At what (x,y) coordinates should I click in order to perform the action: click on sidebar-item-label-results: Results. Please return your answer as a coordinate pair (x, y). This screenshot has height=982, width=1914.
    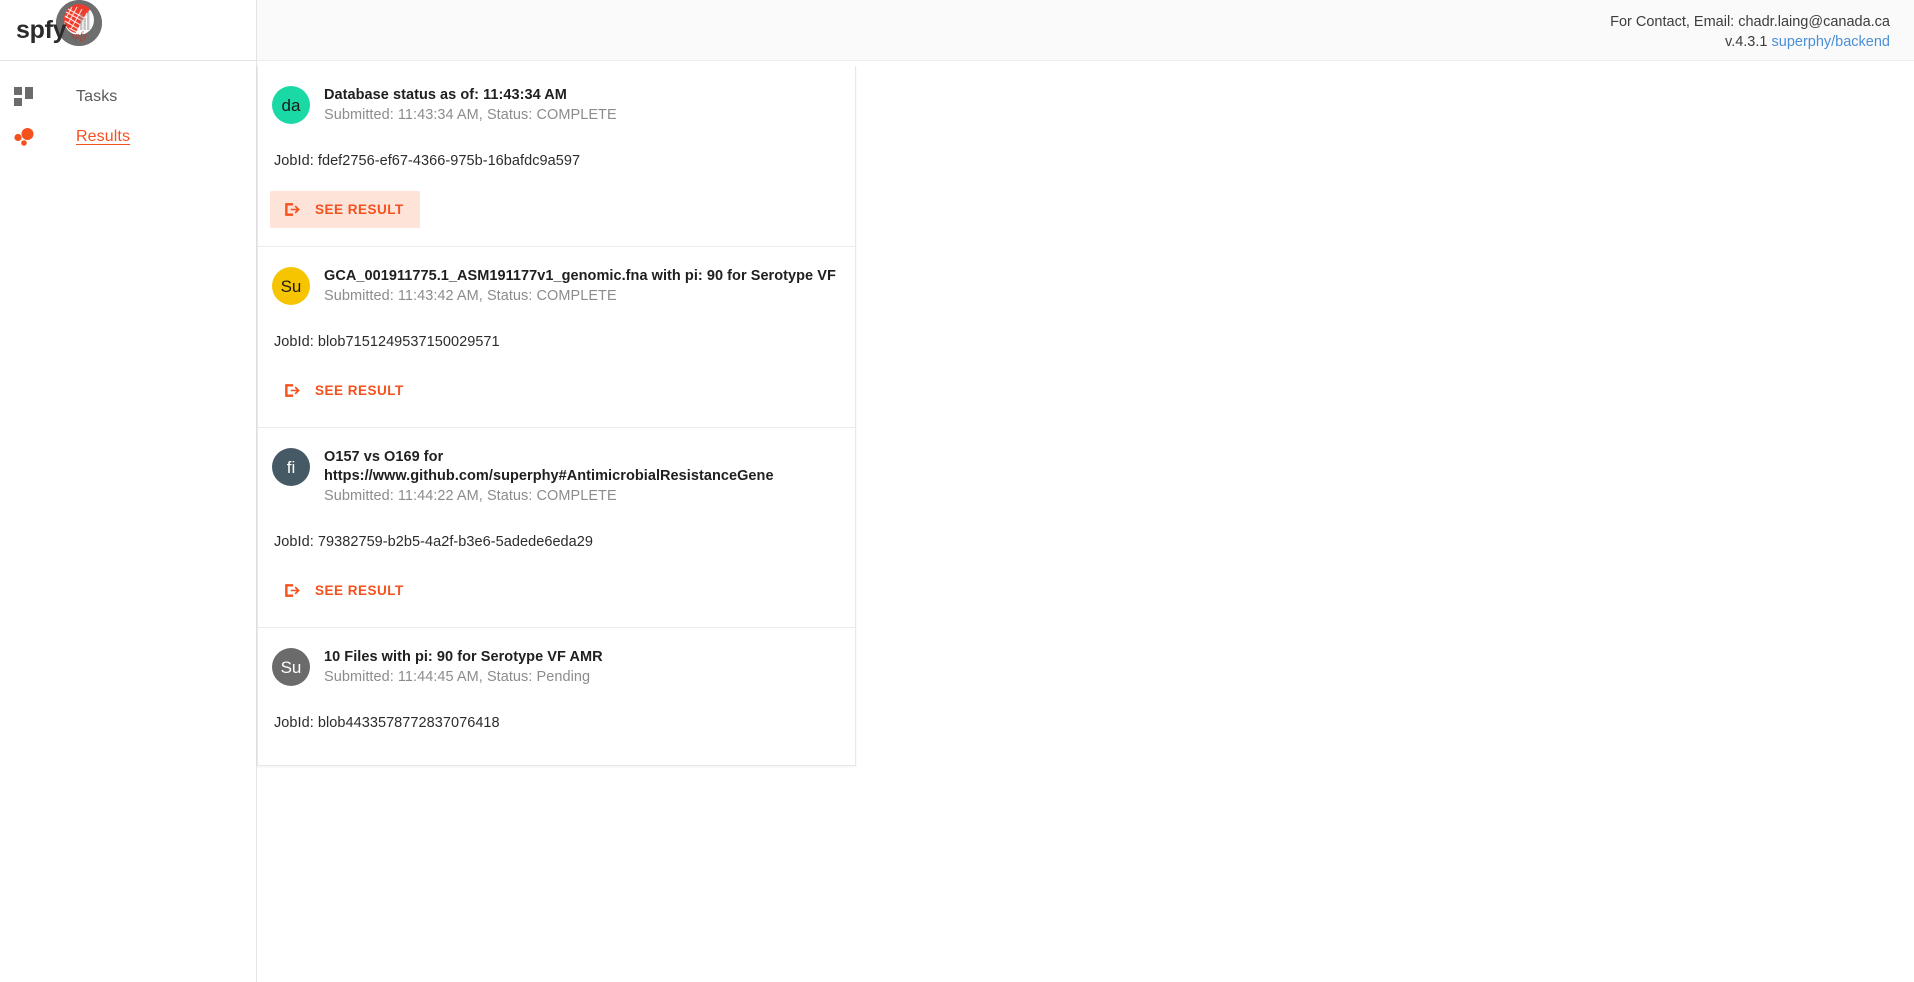
    Looking at the image, I should click on (103, 136).